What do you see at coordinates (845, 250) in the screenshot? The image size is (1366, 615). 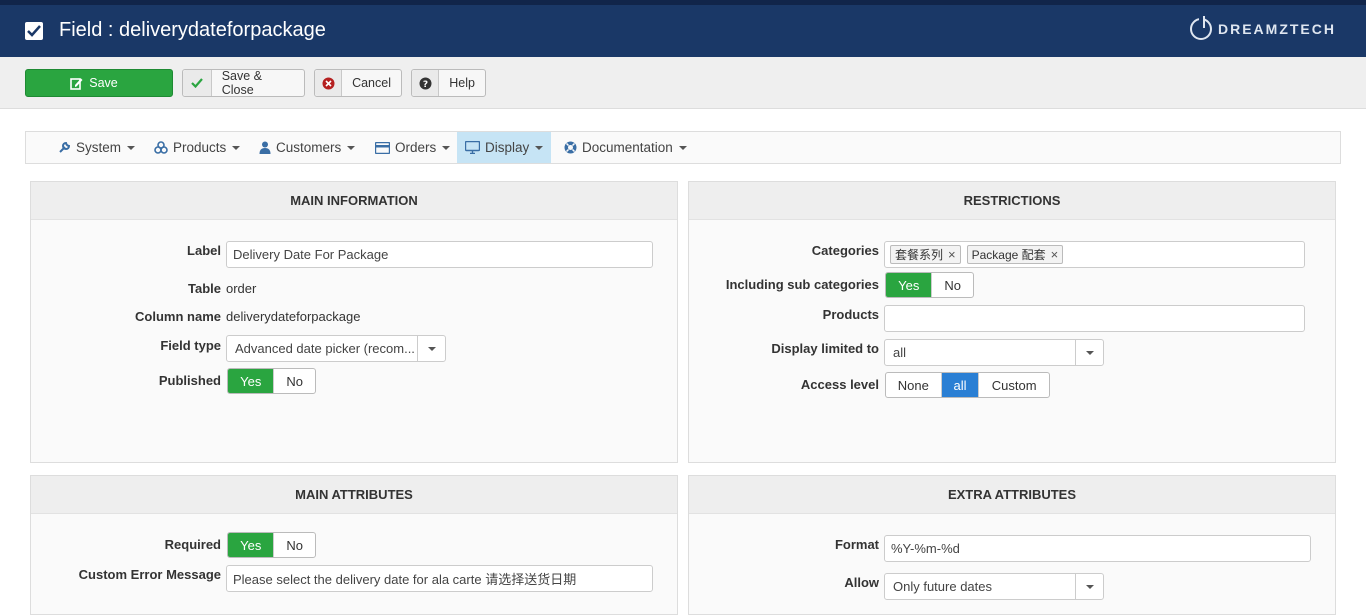 I see `categories-label: Categories` at bounding box center [845, 250].